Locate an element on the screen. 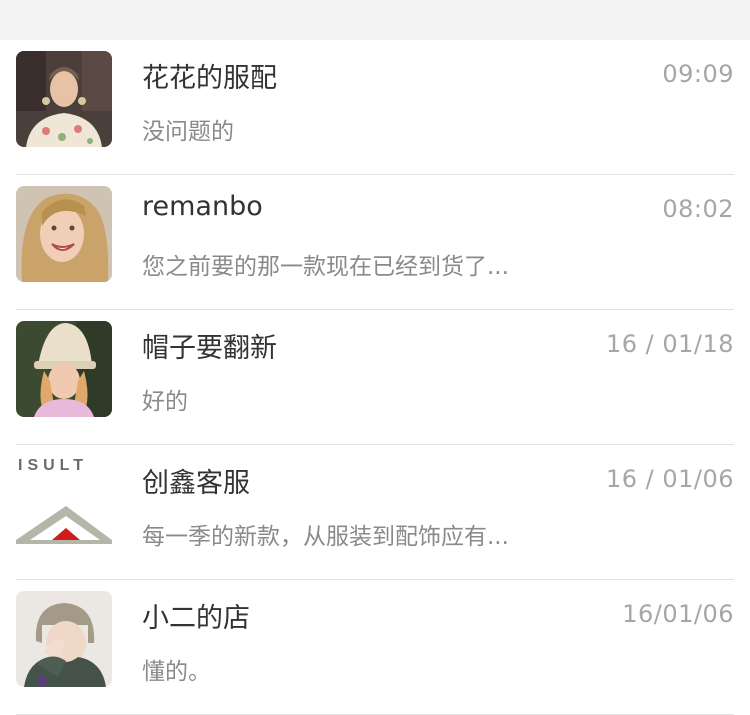  conversation-name: 小二的店 is located at coordinates (196, 618).